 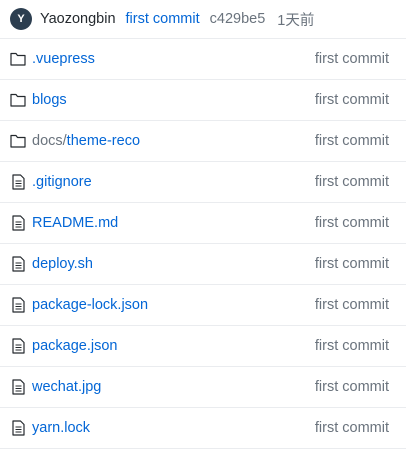 I want to click on file-row: .vuepress first commit, so click(x=203, y=59).